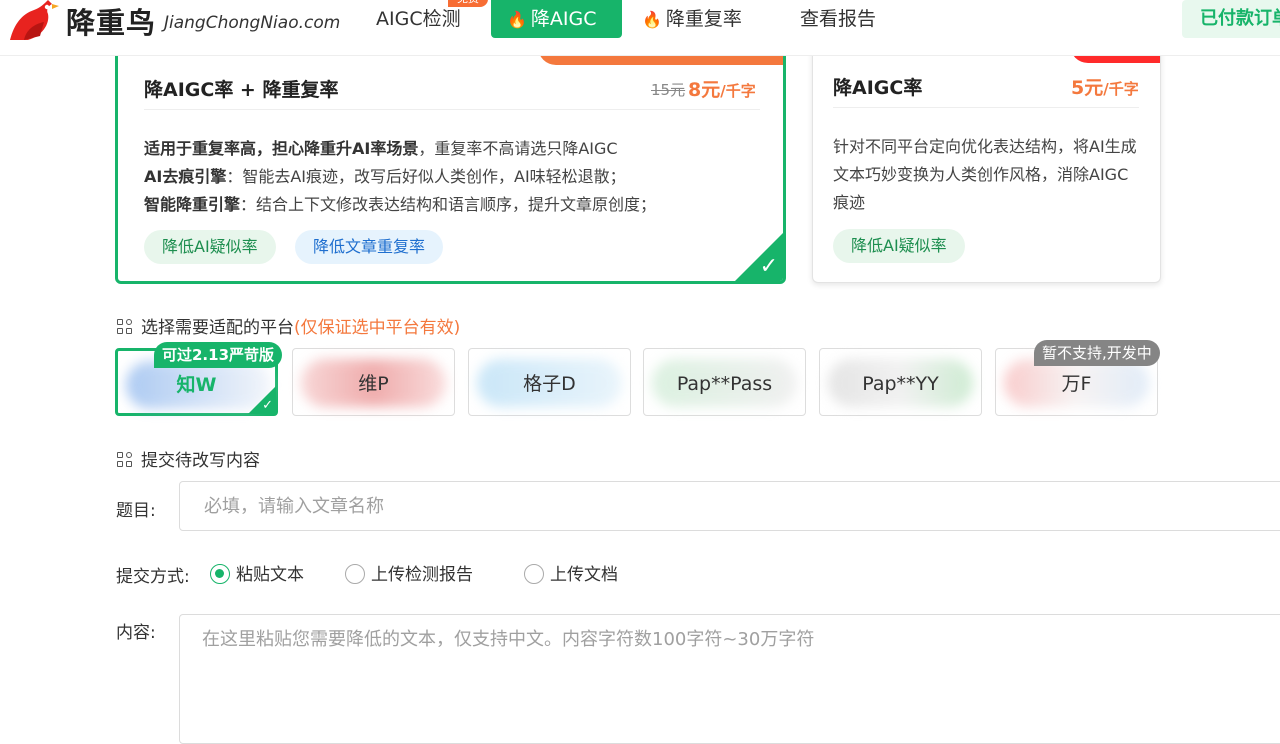  Describe the element at coordinates (1231, 19) in the screenshot. I see `paid-orders-button: 已付款订单` at that location.